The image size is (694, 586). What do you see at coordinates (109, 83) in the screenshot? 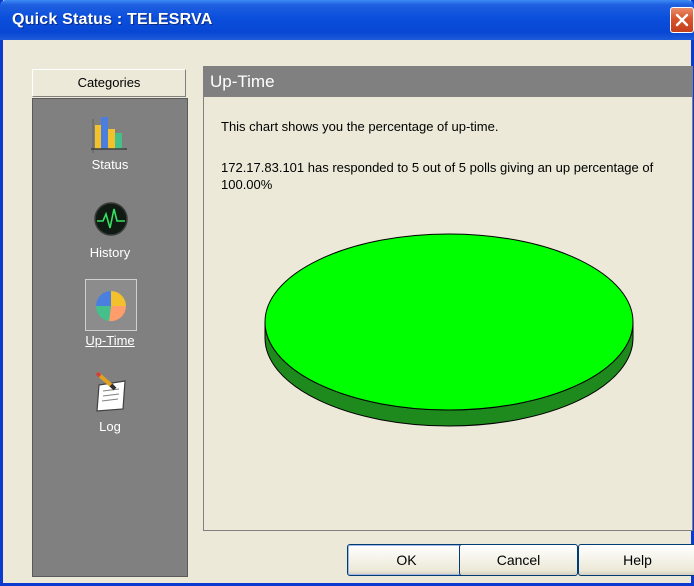
I see `categories-header: Categories` at bounding box center [109, 83].